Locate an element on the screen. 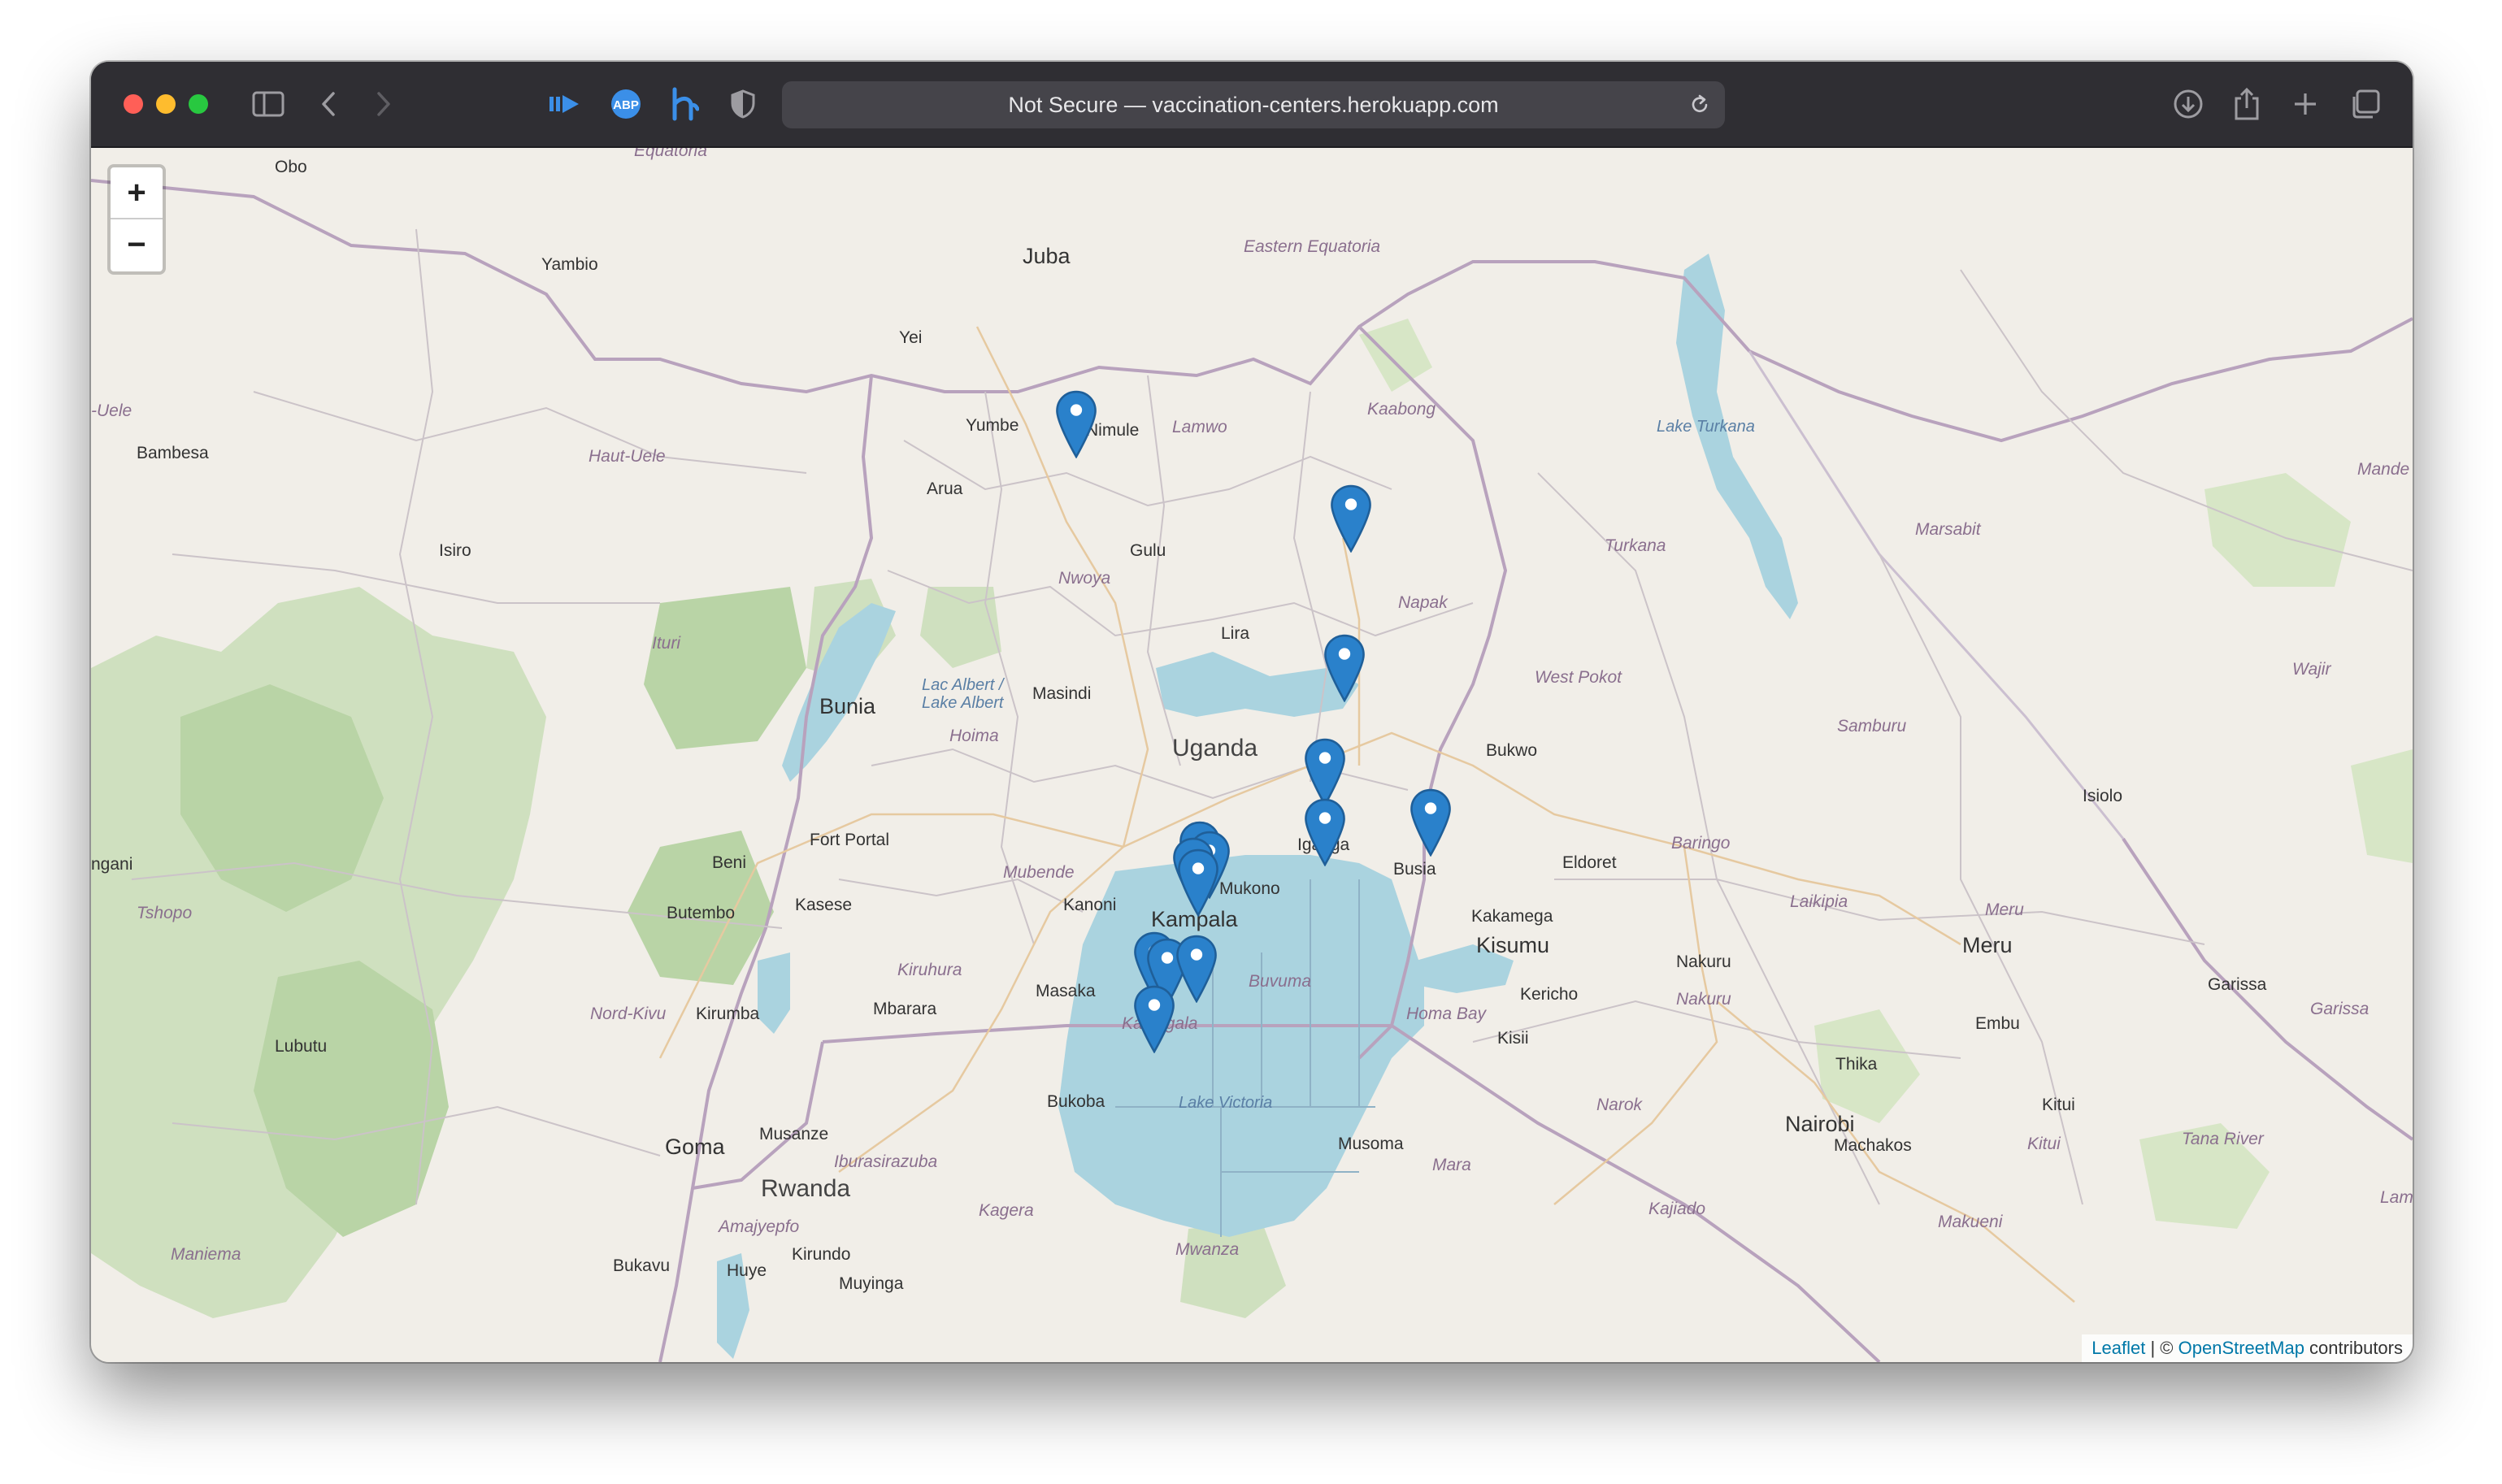 The width and height of the screenshot is (2502, 1484). map-label: Iburasirazuba is located at coordinates (886, 1161).